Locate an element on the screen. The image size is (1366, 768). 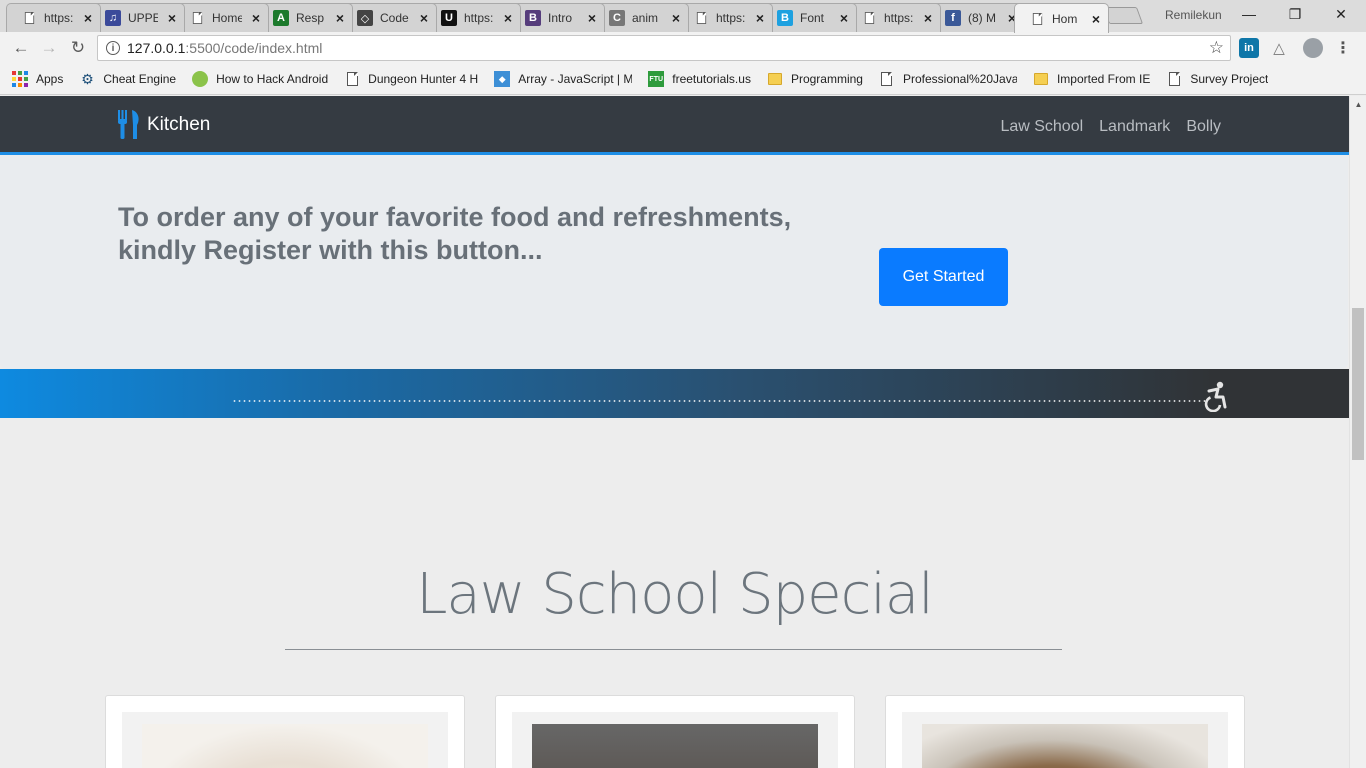
bookmark-star-icon: ☆ is located at coordinates (1216, 48).